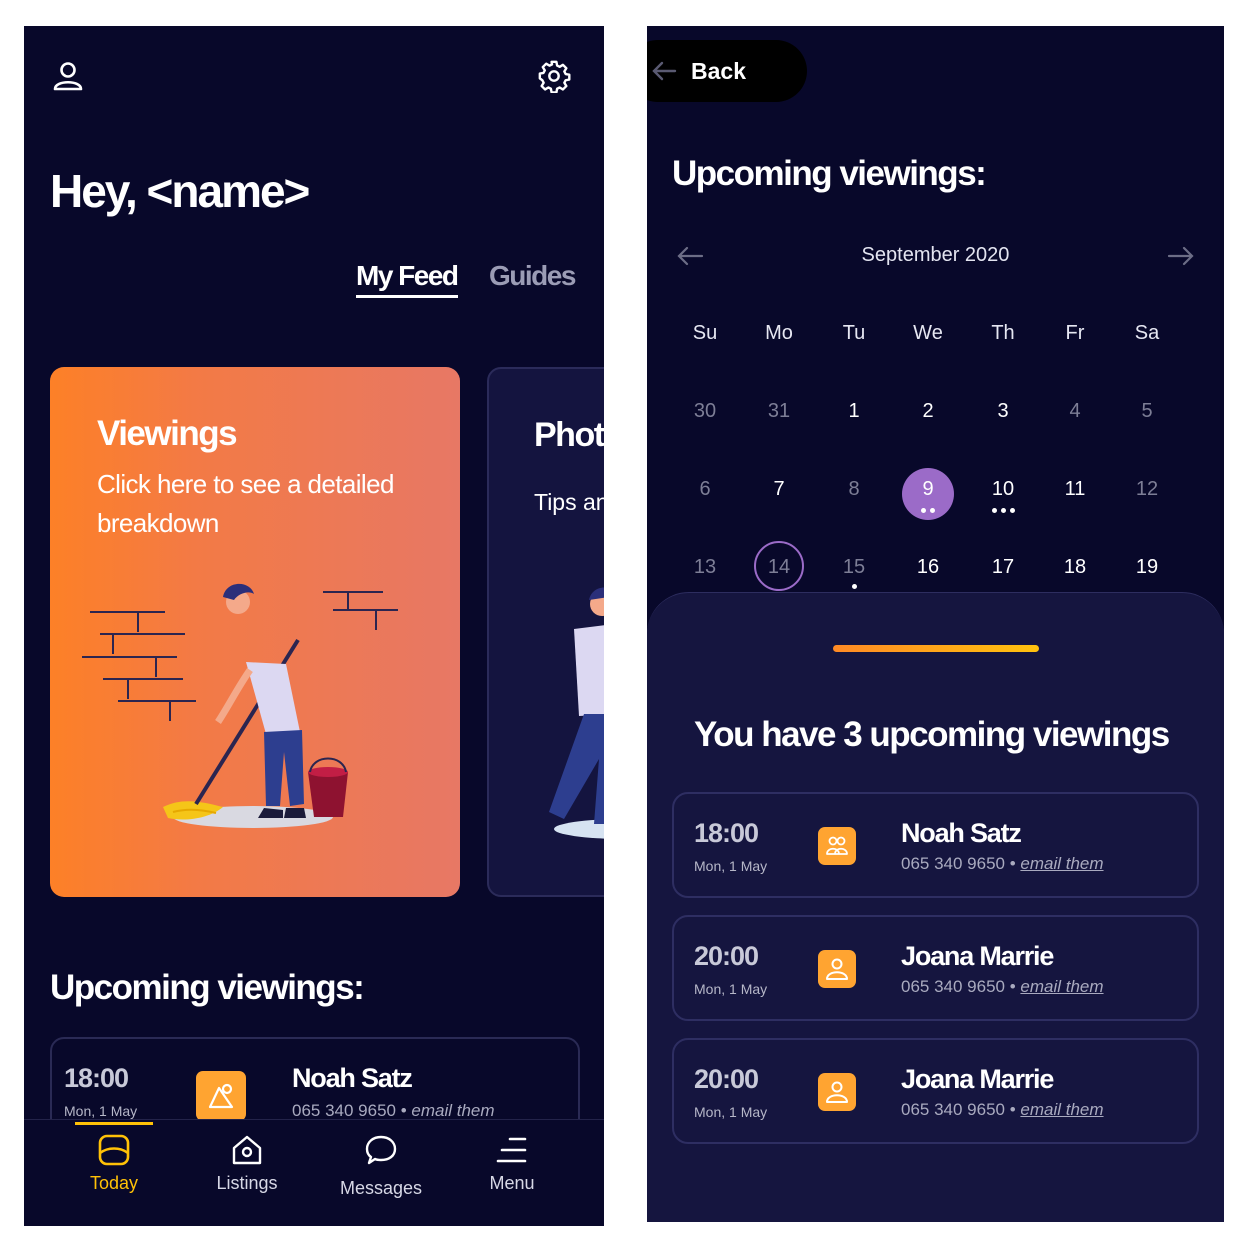 The image size is (1248, 1248). I want to click on upcoming-viewings-heading: Upcoming viewings:, so click(207, 987).